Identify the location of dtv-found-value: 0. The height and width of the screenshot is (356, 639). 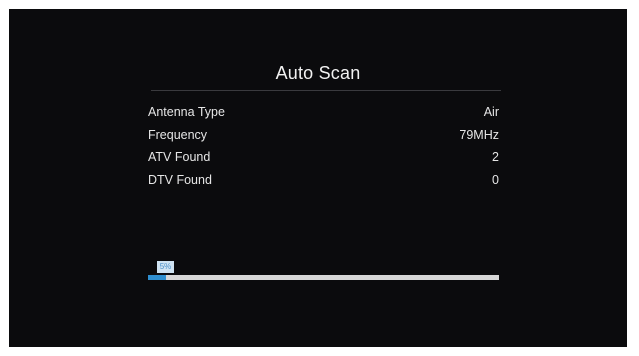
(495, 179).